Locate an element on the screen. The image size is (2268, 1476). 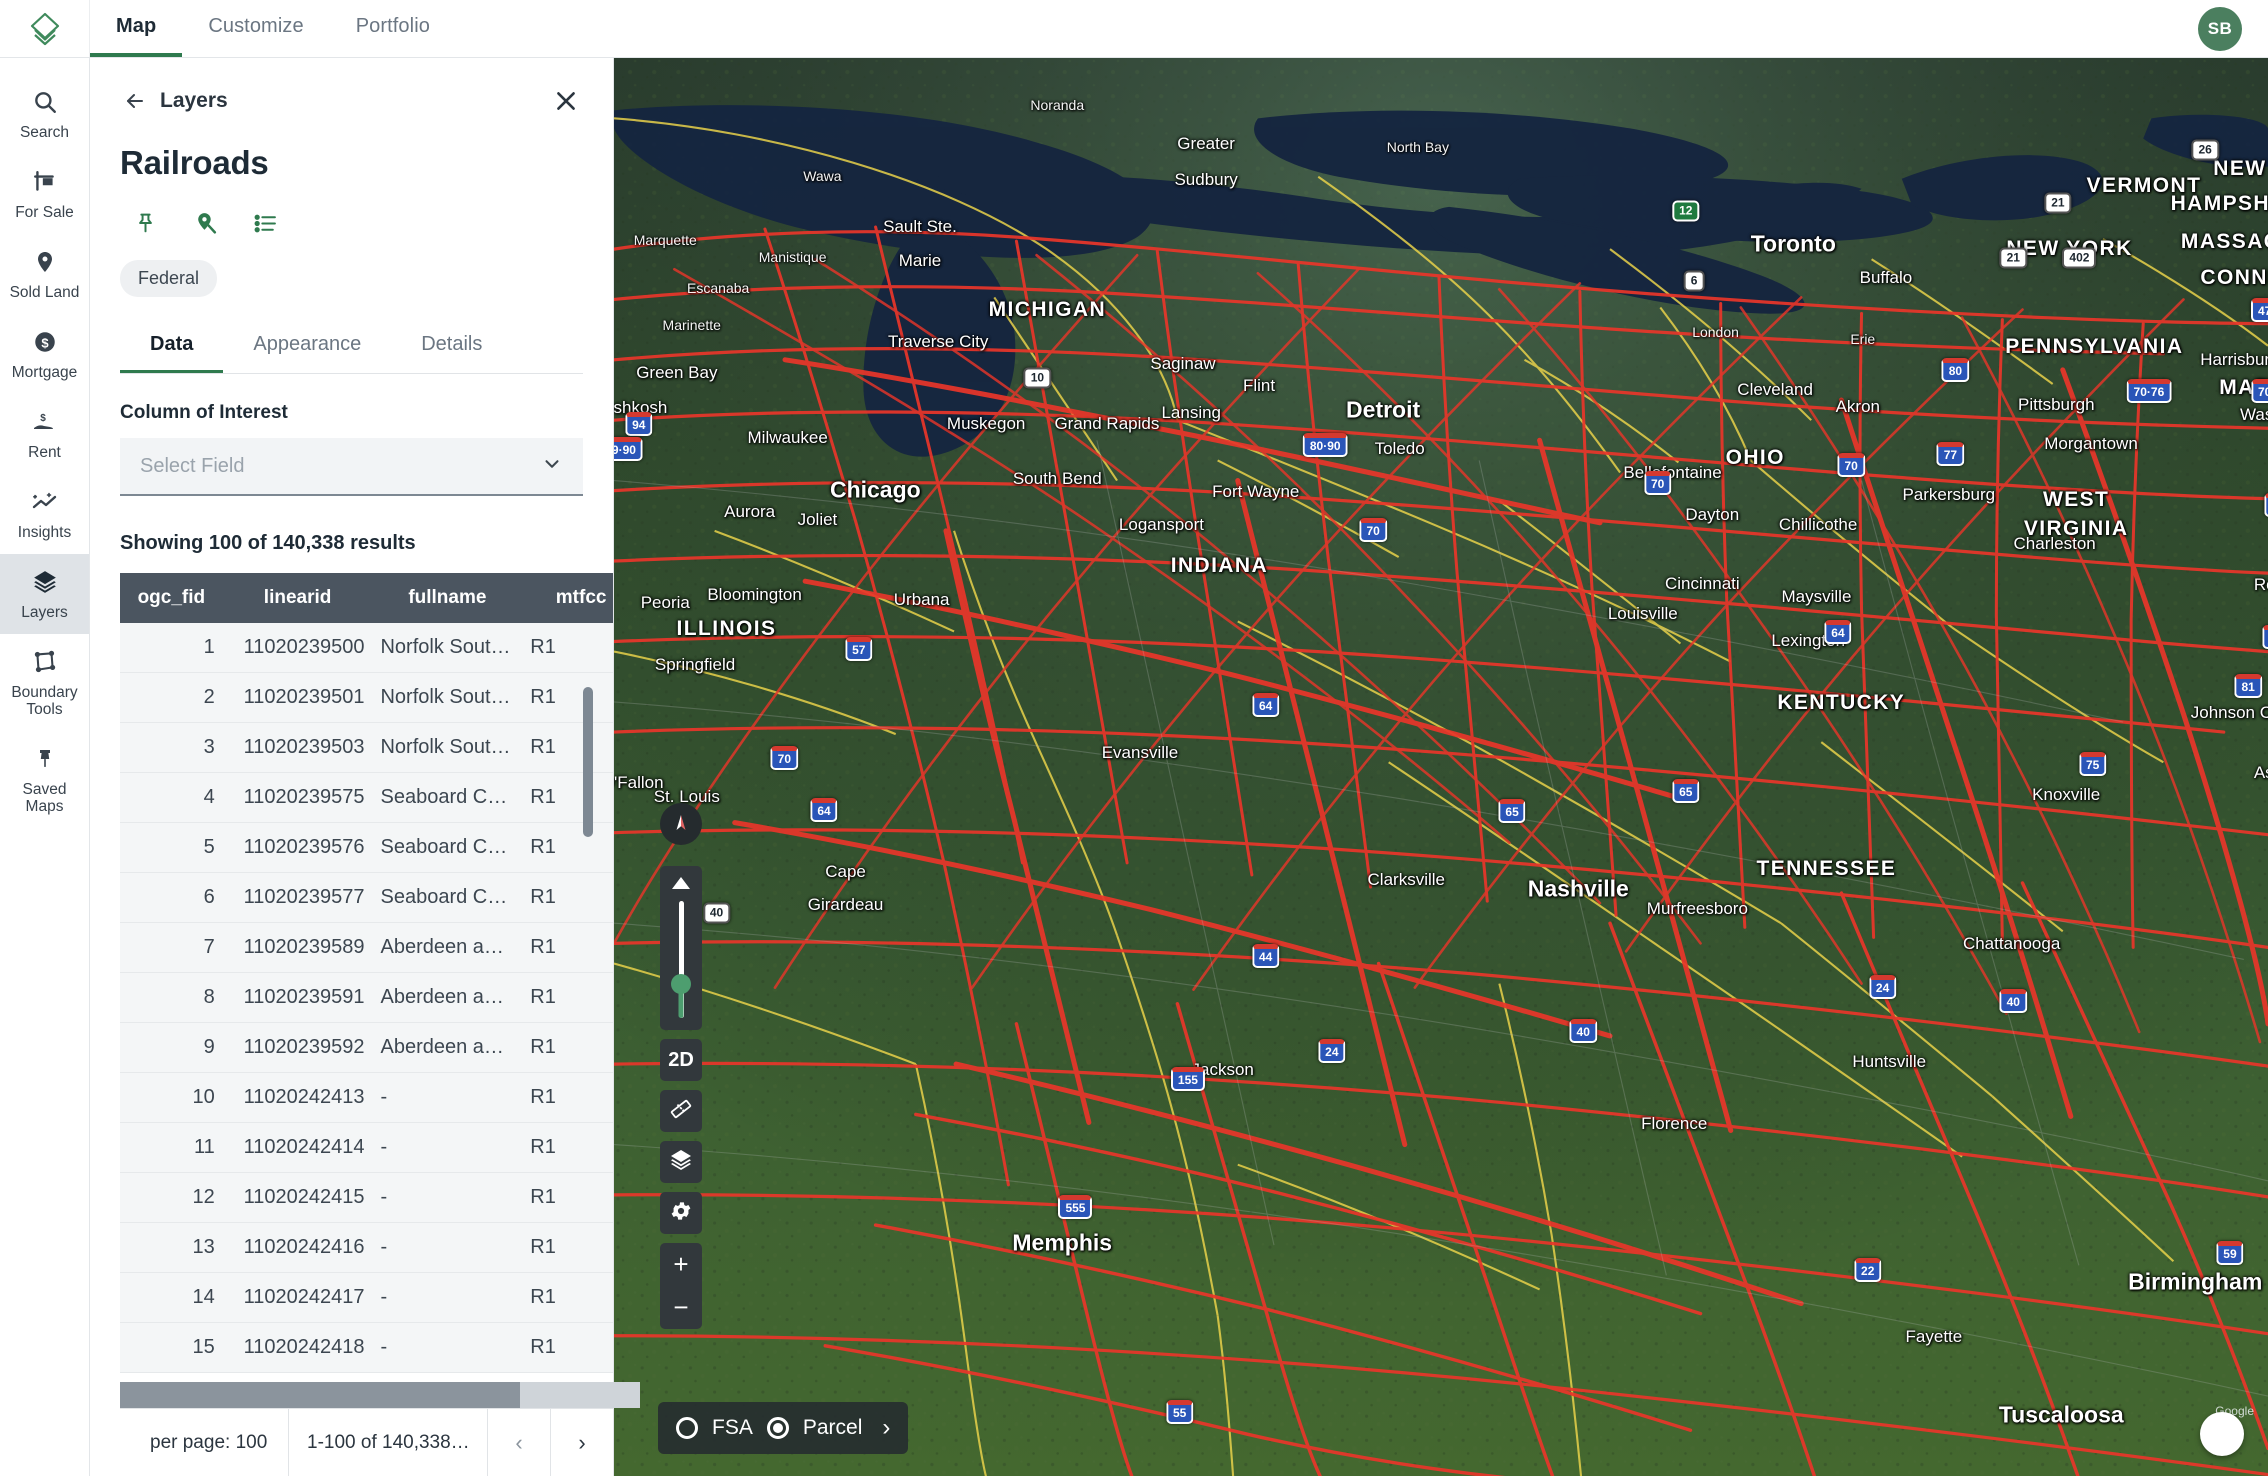
tab-portfolio: Portfolio is located at coordinates (393, 28).